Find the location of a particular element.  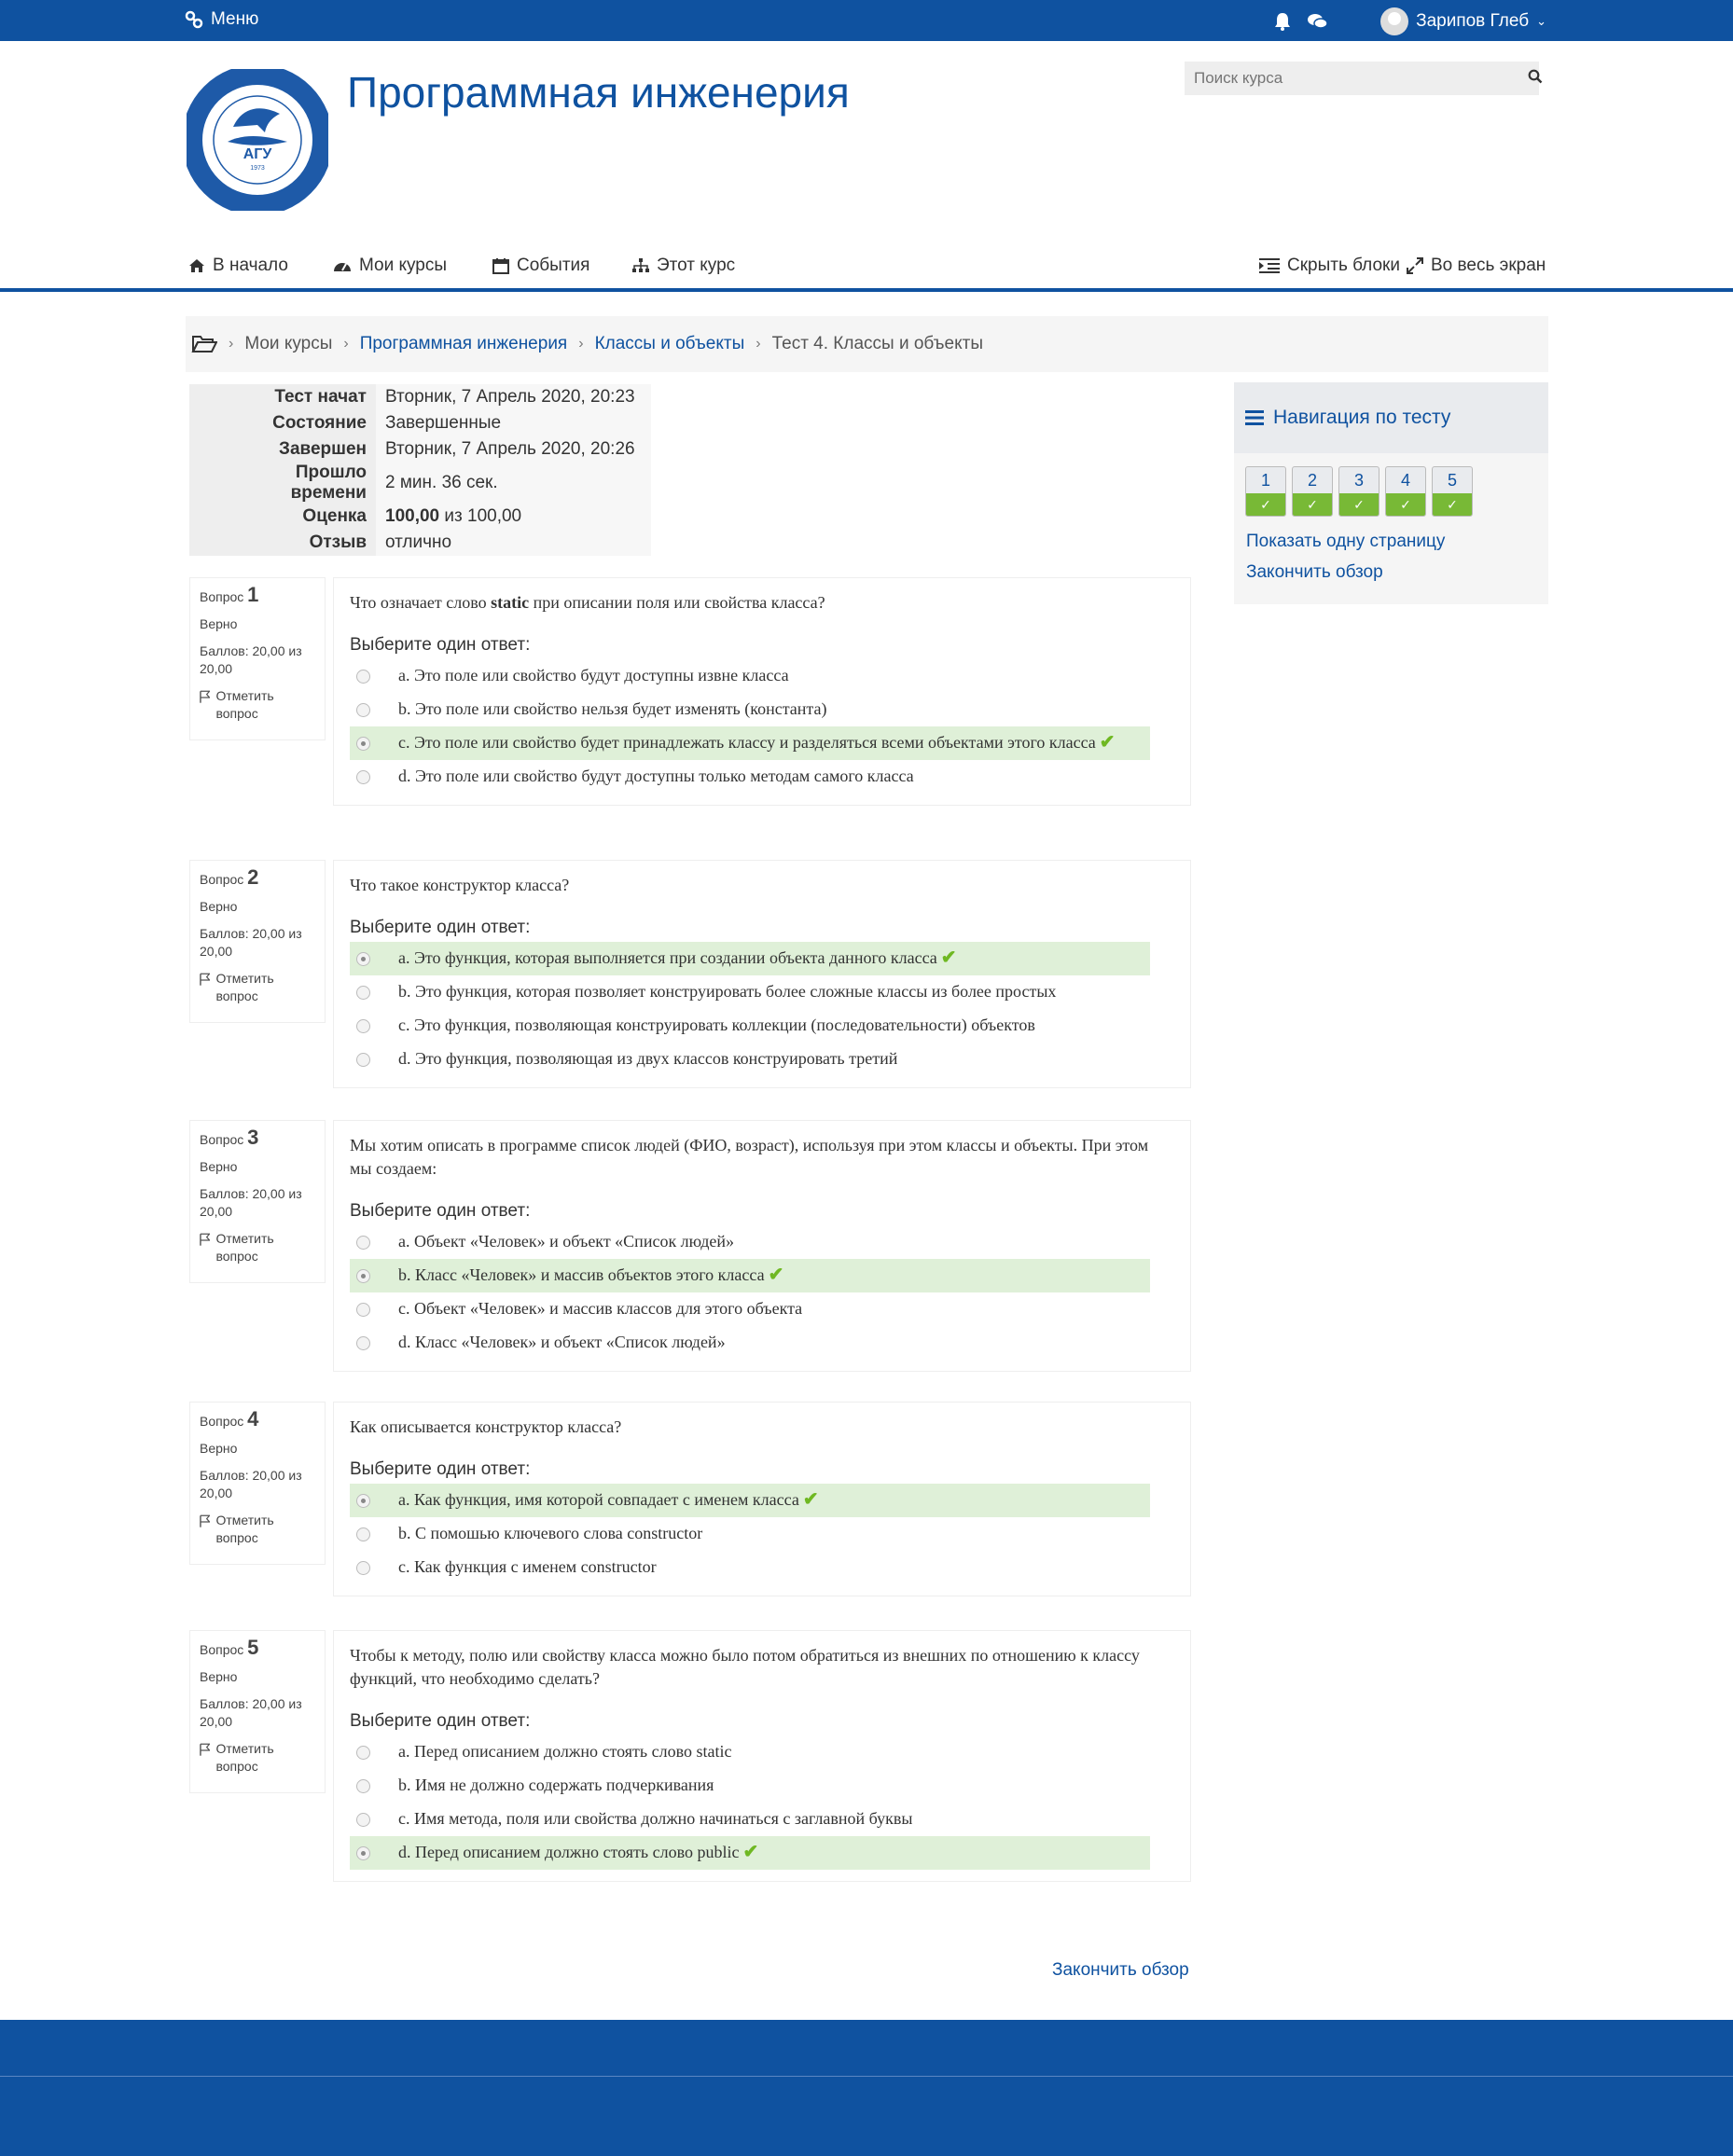

folder-open-icon is located at coordinates (204, 344).